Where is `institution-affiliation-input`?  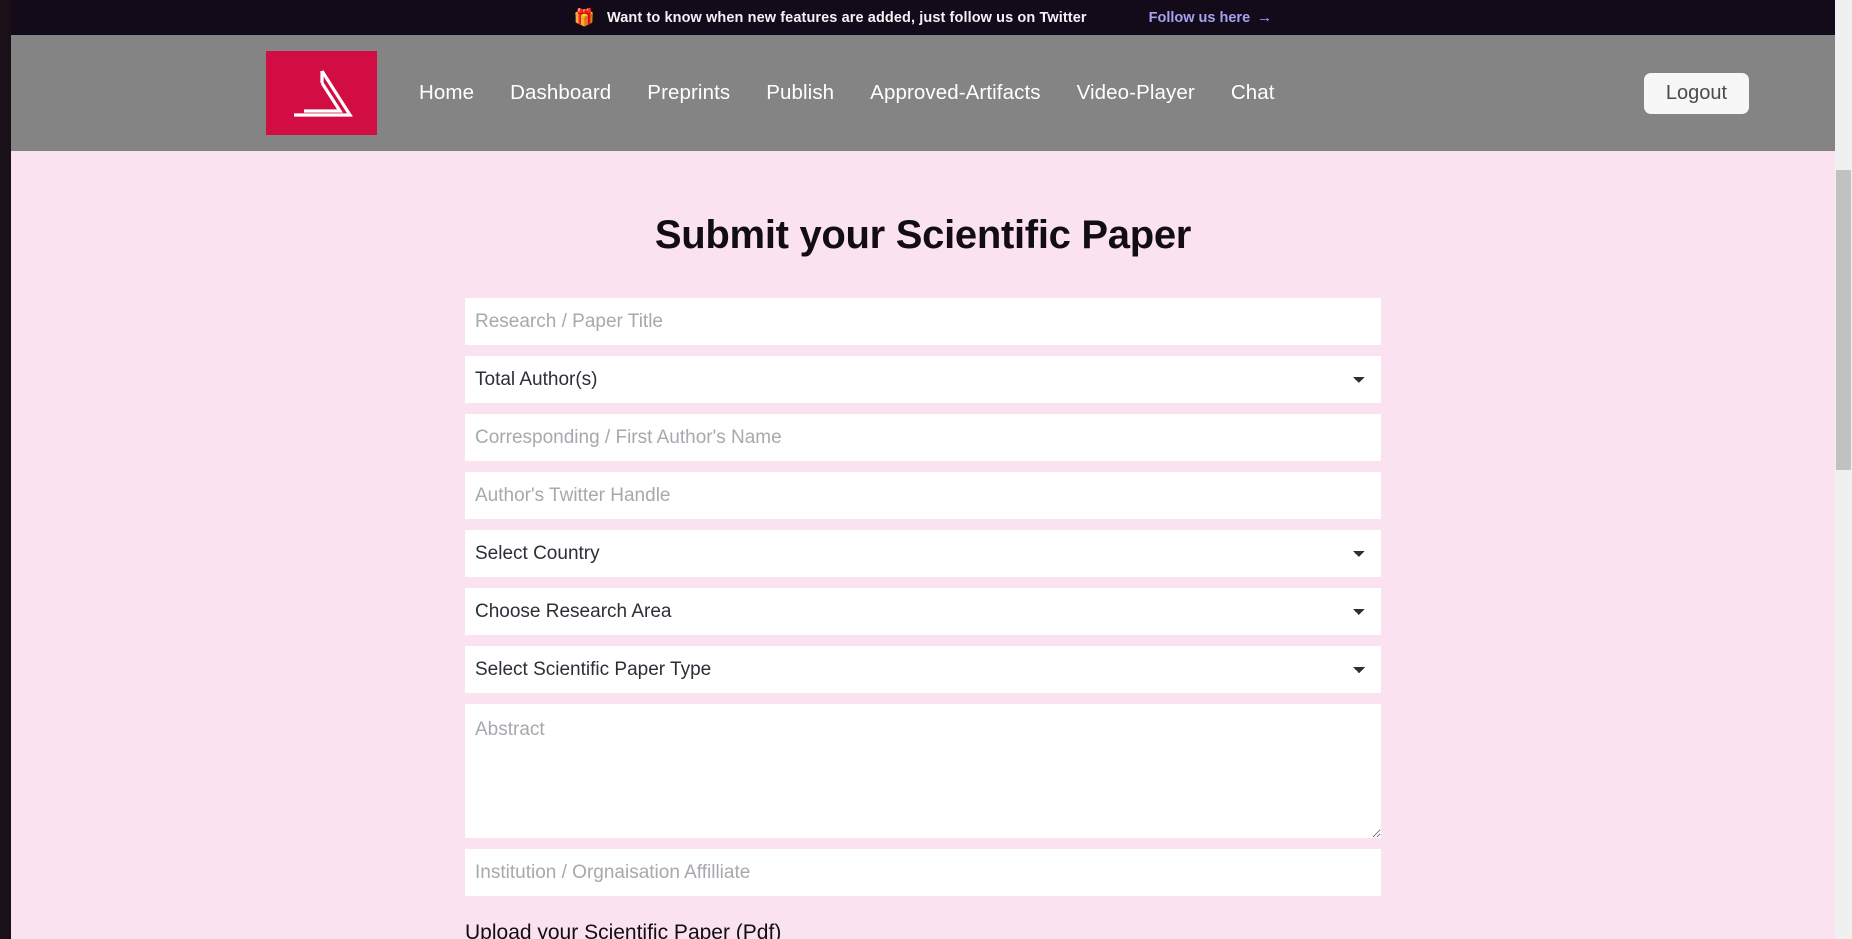 institution-affiliation-input is located at coordinates (923, 872).